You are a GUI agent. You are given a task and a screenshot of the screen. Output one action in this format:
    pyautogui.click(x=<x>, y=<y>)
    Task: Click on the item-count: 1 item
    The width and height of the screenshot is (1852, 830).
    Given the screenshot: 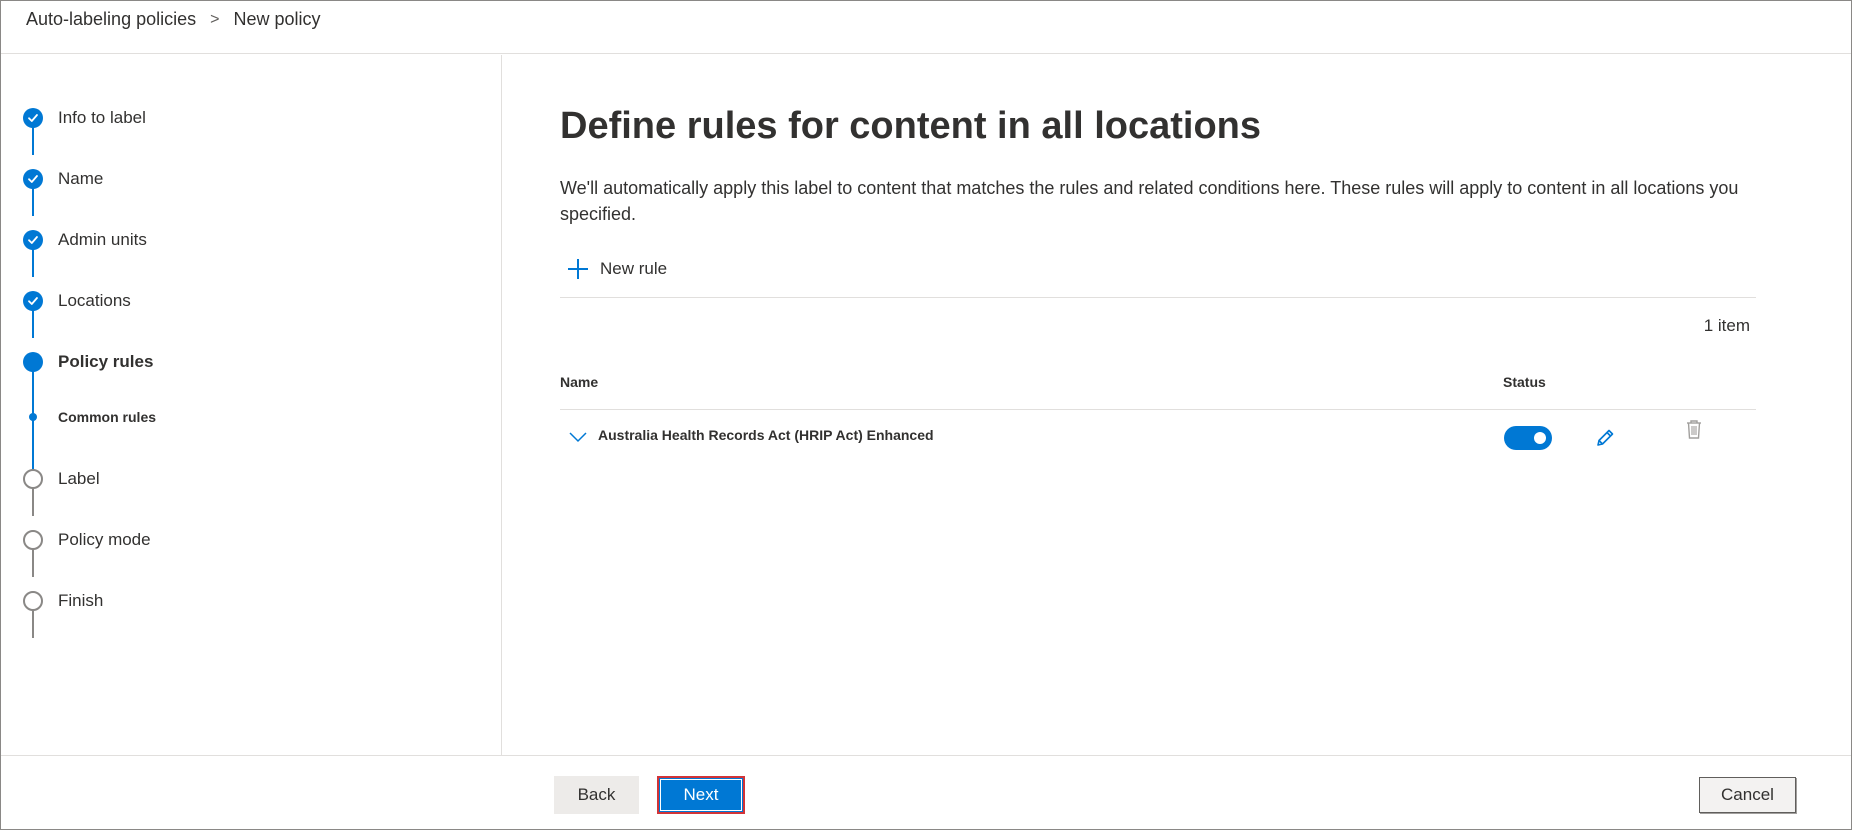 What is the action you would take?
    pyautogui.click(x=1726, y=325)
    